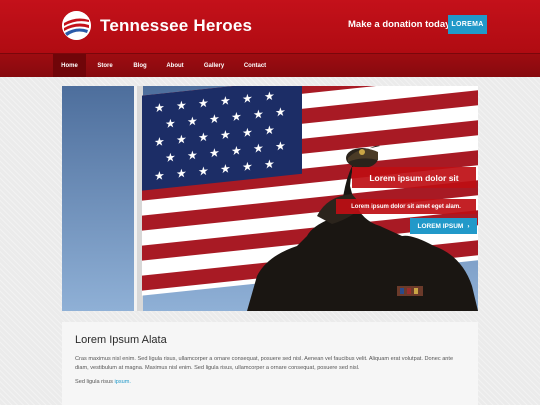 The image size is (540, 405). Describe the element at coordinates (69, 65) in the screenshot. I see `nav-item-home: Home` at that location.